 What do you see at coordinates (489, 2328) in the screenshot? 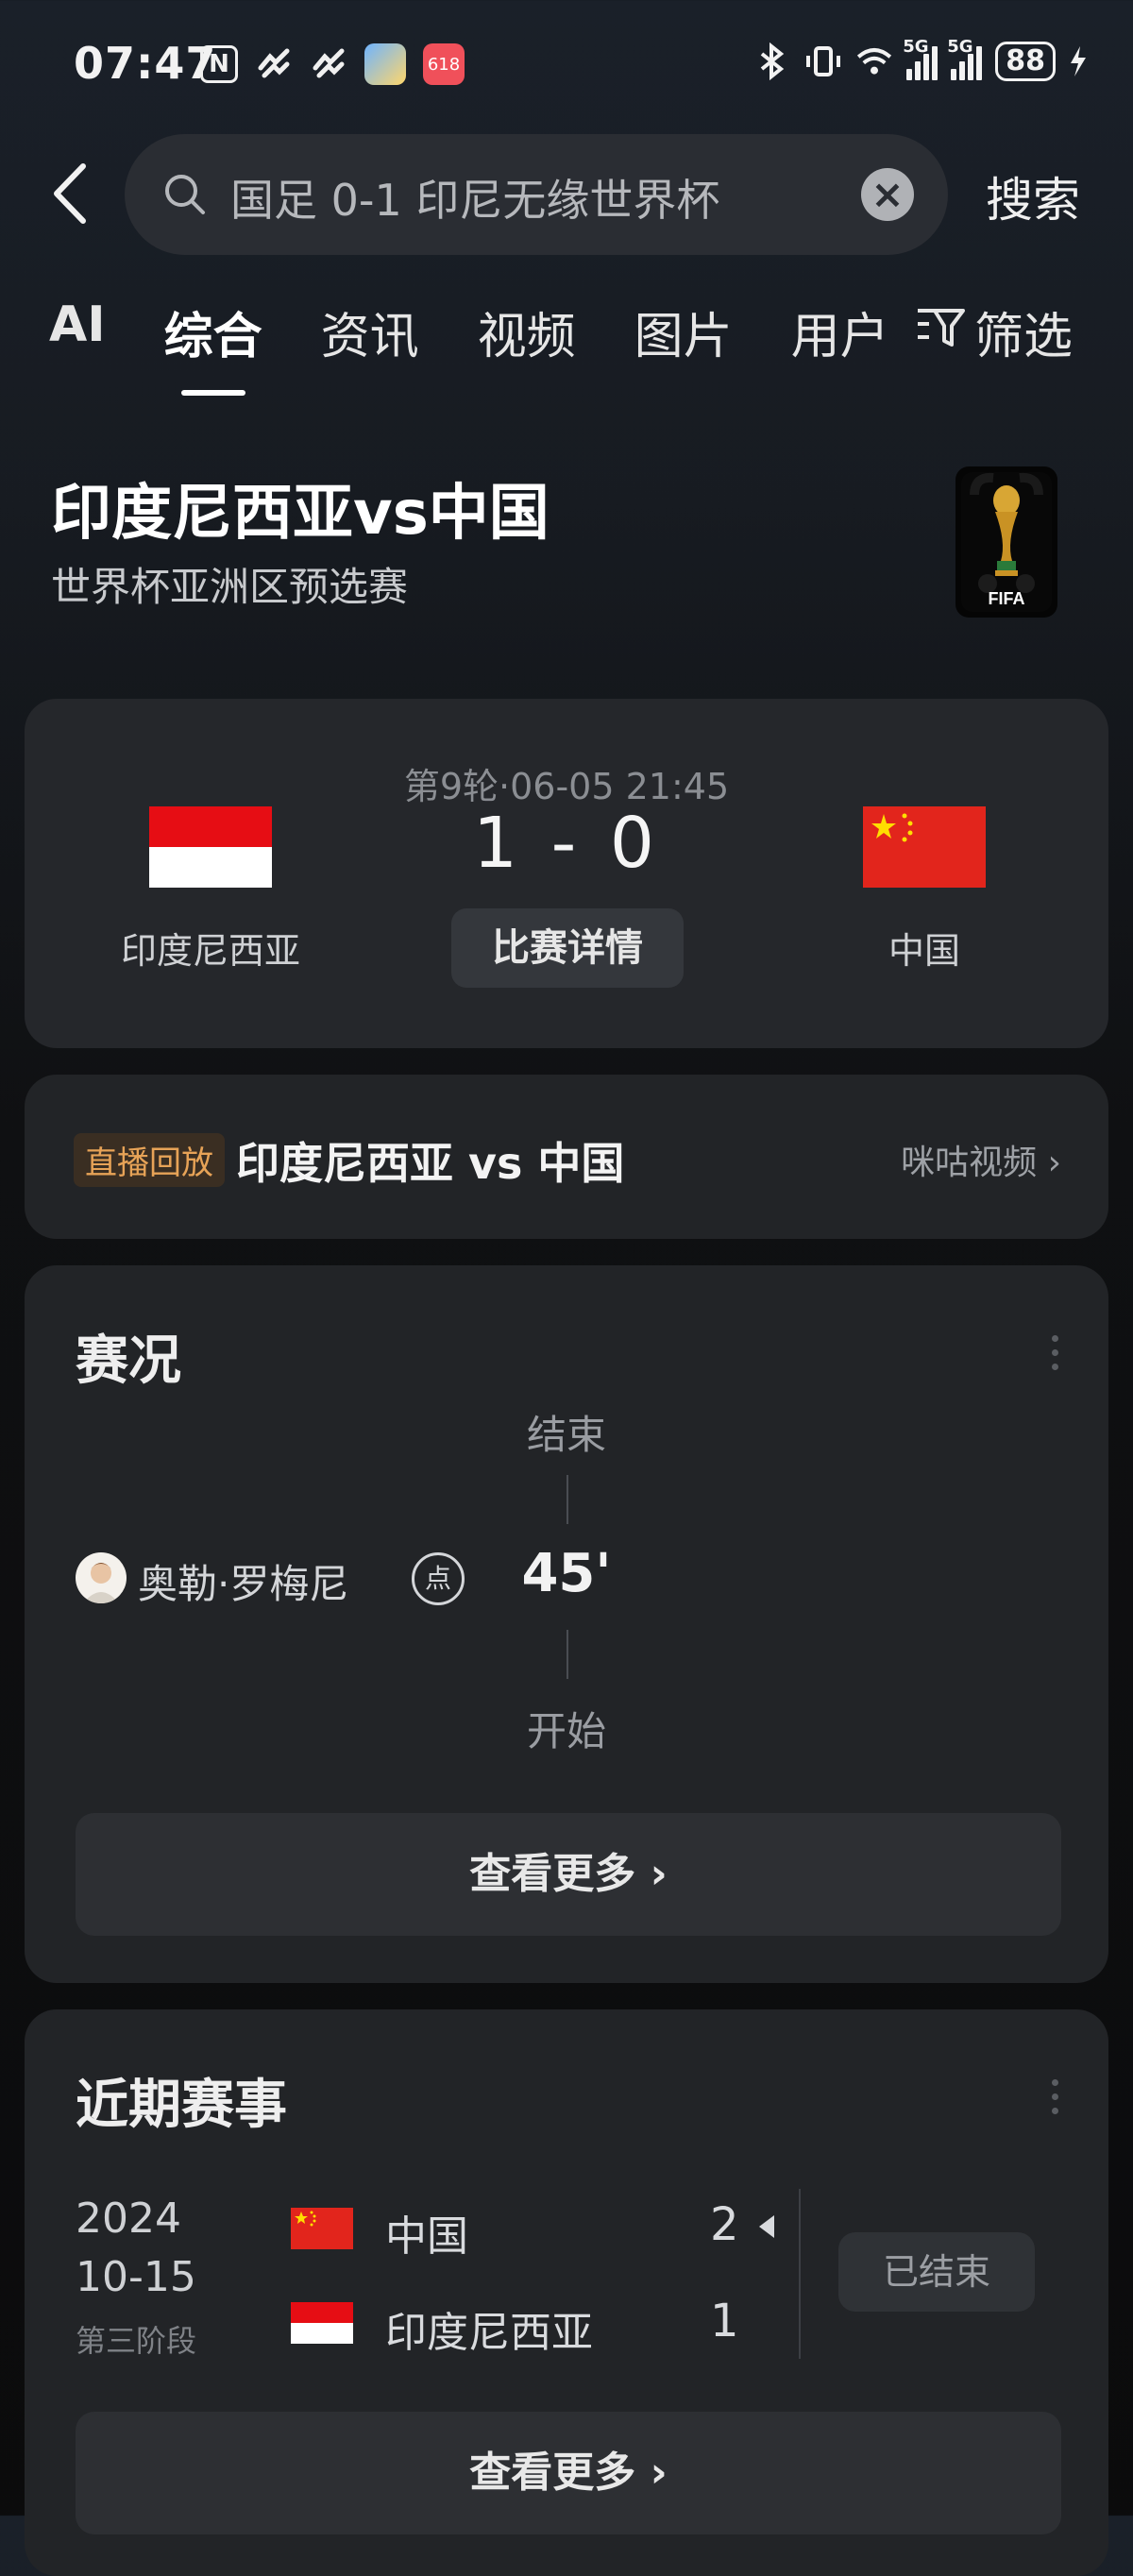
I see `recent-team-2: 印度尼西亚` at bounding box center [489, 2328].